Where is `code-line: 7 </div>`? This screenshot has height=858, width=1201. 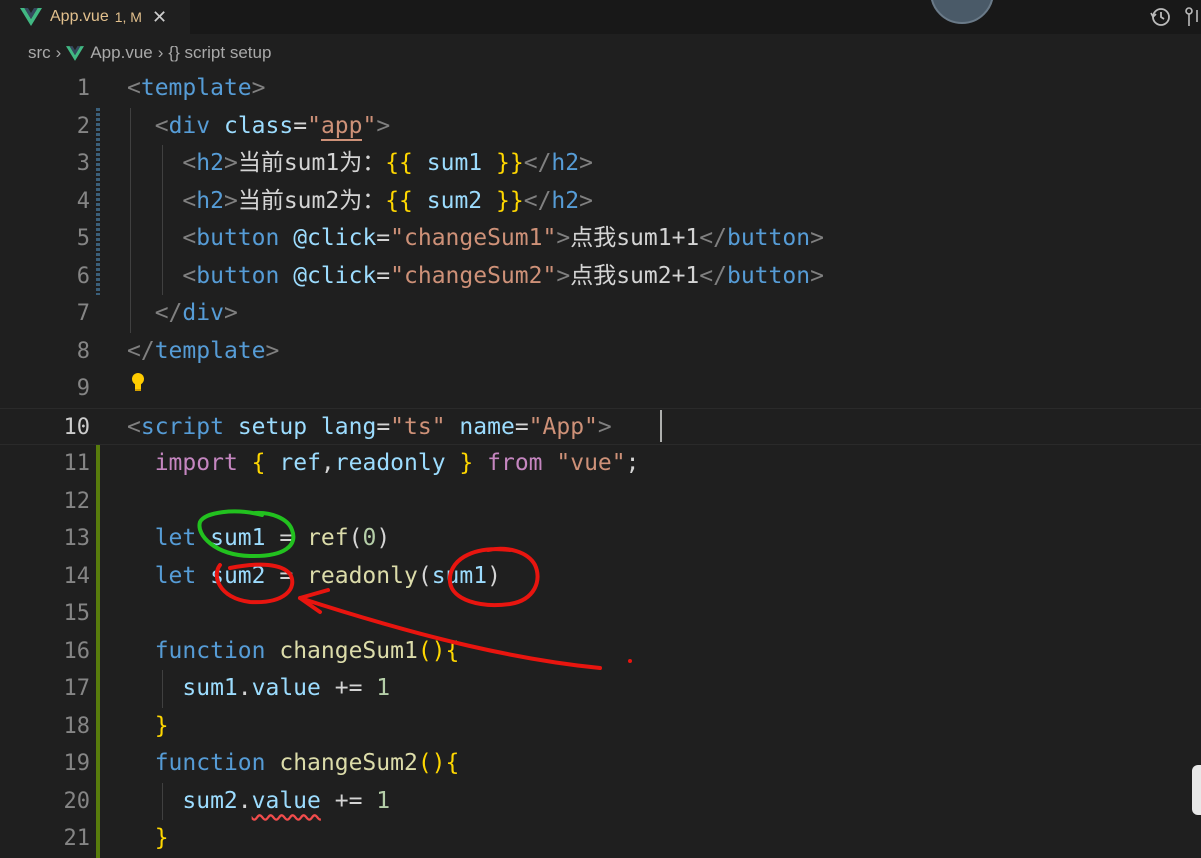 code-line: 7 </div> is located at coordinates (600, 314).